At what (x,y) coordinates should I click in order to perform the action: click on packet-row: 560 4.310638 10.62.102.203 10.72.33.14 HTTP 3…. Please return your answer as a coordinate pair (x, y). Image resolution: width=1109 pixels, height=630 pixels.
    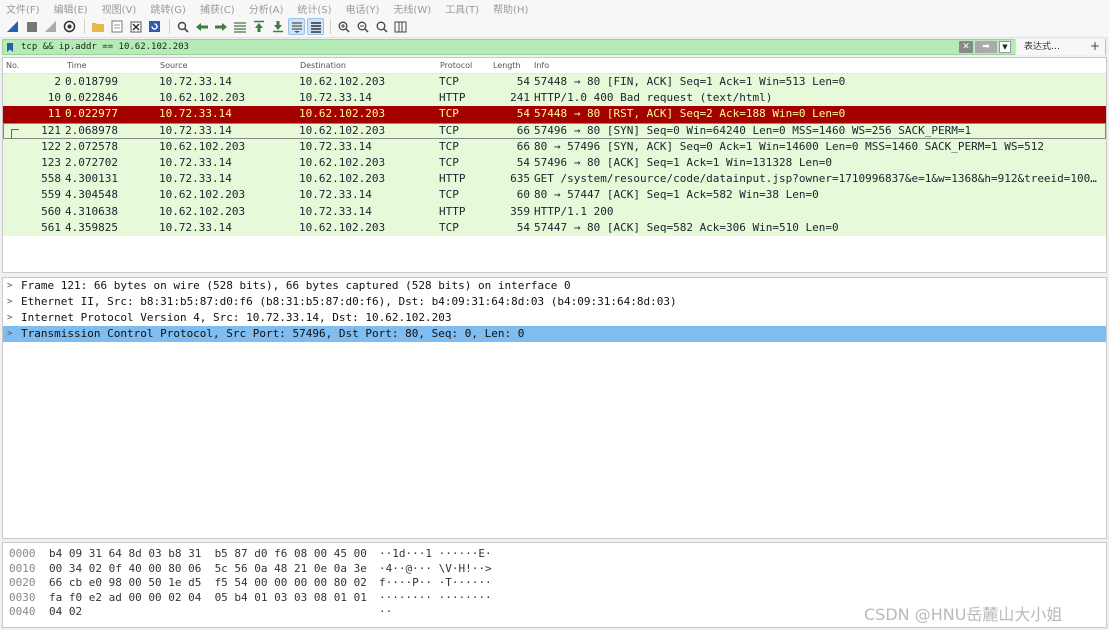
    Looking at the image, I should click on (554, 211).